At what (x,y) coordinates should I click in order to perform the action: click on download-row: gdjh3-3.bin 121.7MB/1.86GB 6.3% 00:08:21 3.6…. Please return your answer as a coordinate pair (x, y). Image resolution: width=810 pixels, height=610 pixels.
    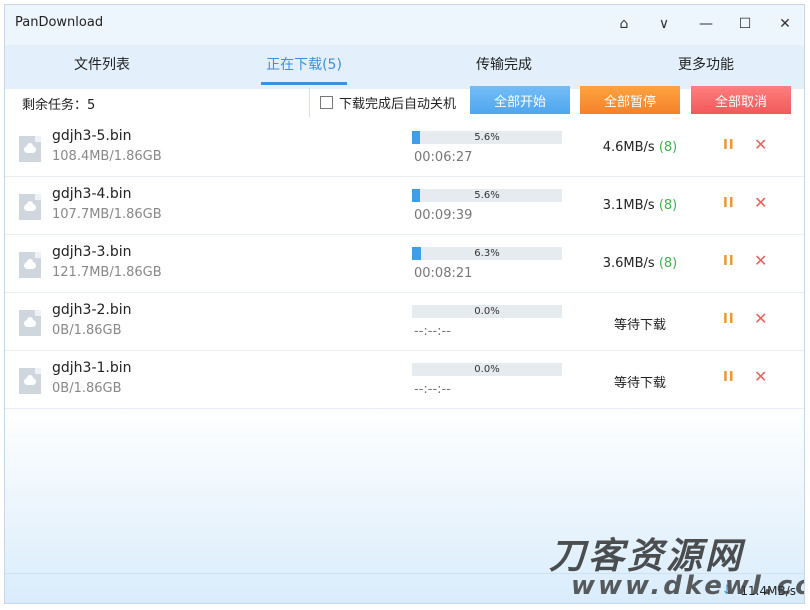
    Looking at the image, I should click on (404, 264).